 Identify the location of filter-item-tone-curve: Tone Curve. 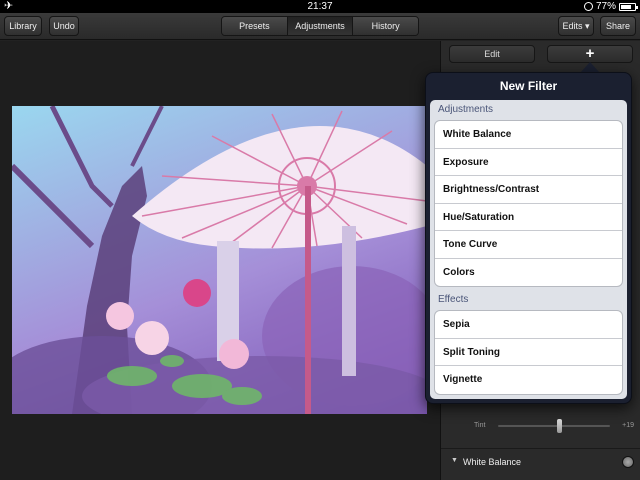
(528, 245).